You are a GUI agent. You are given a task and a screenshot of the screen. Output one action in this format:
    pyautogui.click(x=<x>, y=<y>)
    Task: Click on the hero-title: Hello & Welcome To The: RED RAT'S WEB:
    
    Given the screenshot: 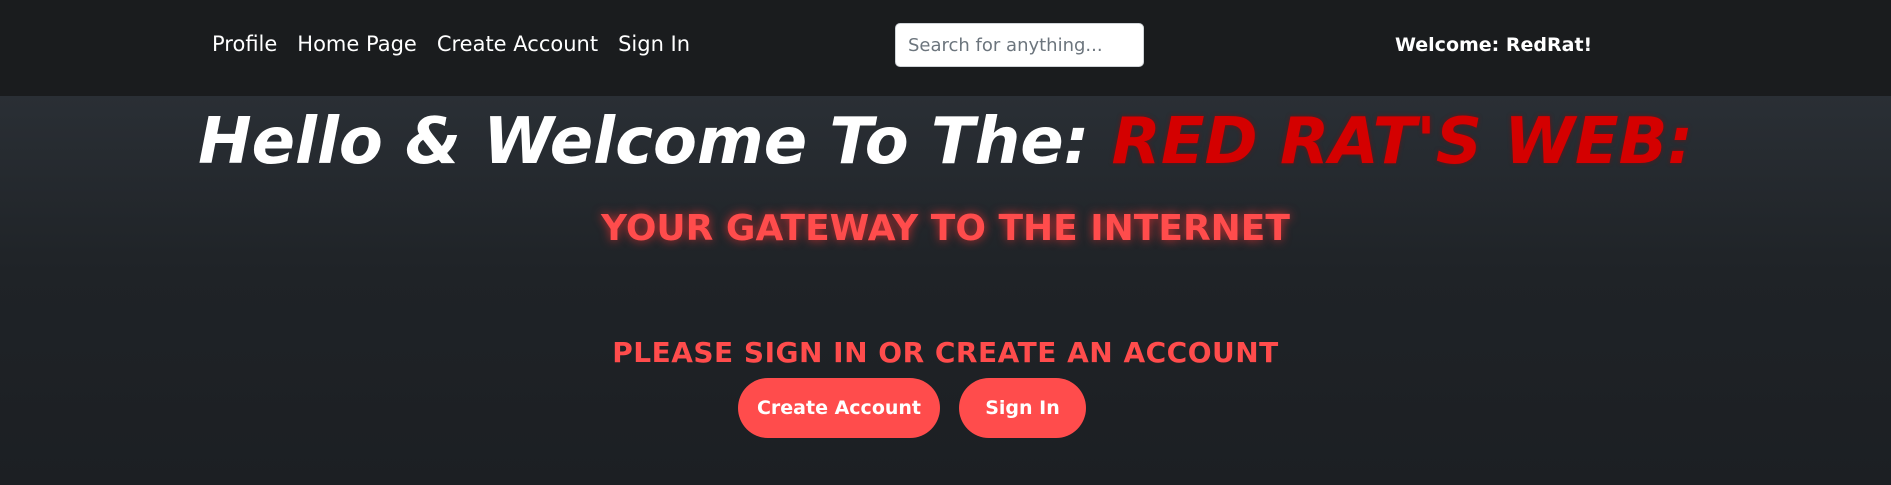 What is the action you would take?
    pyautogui.click(x=945, y=142)
    